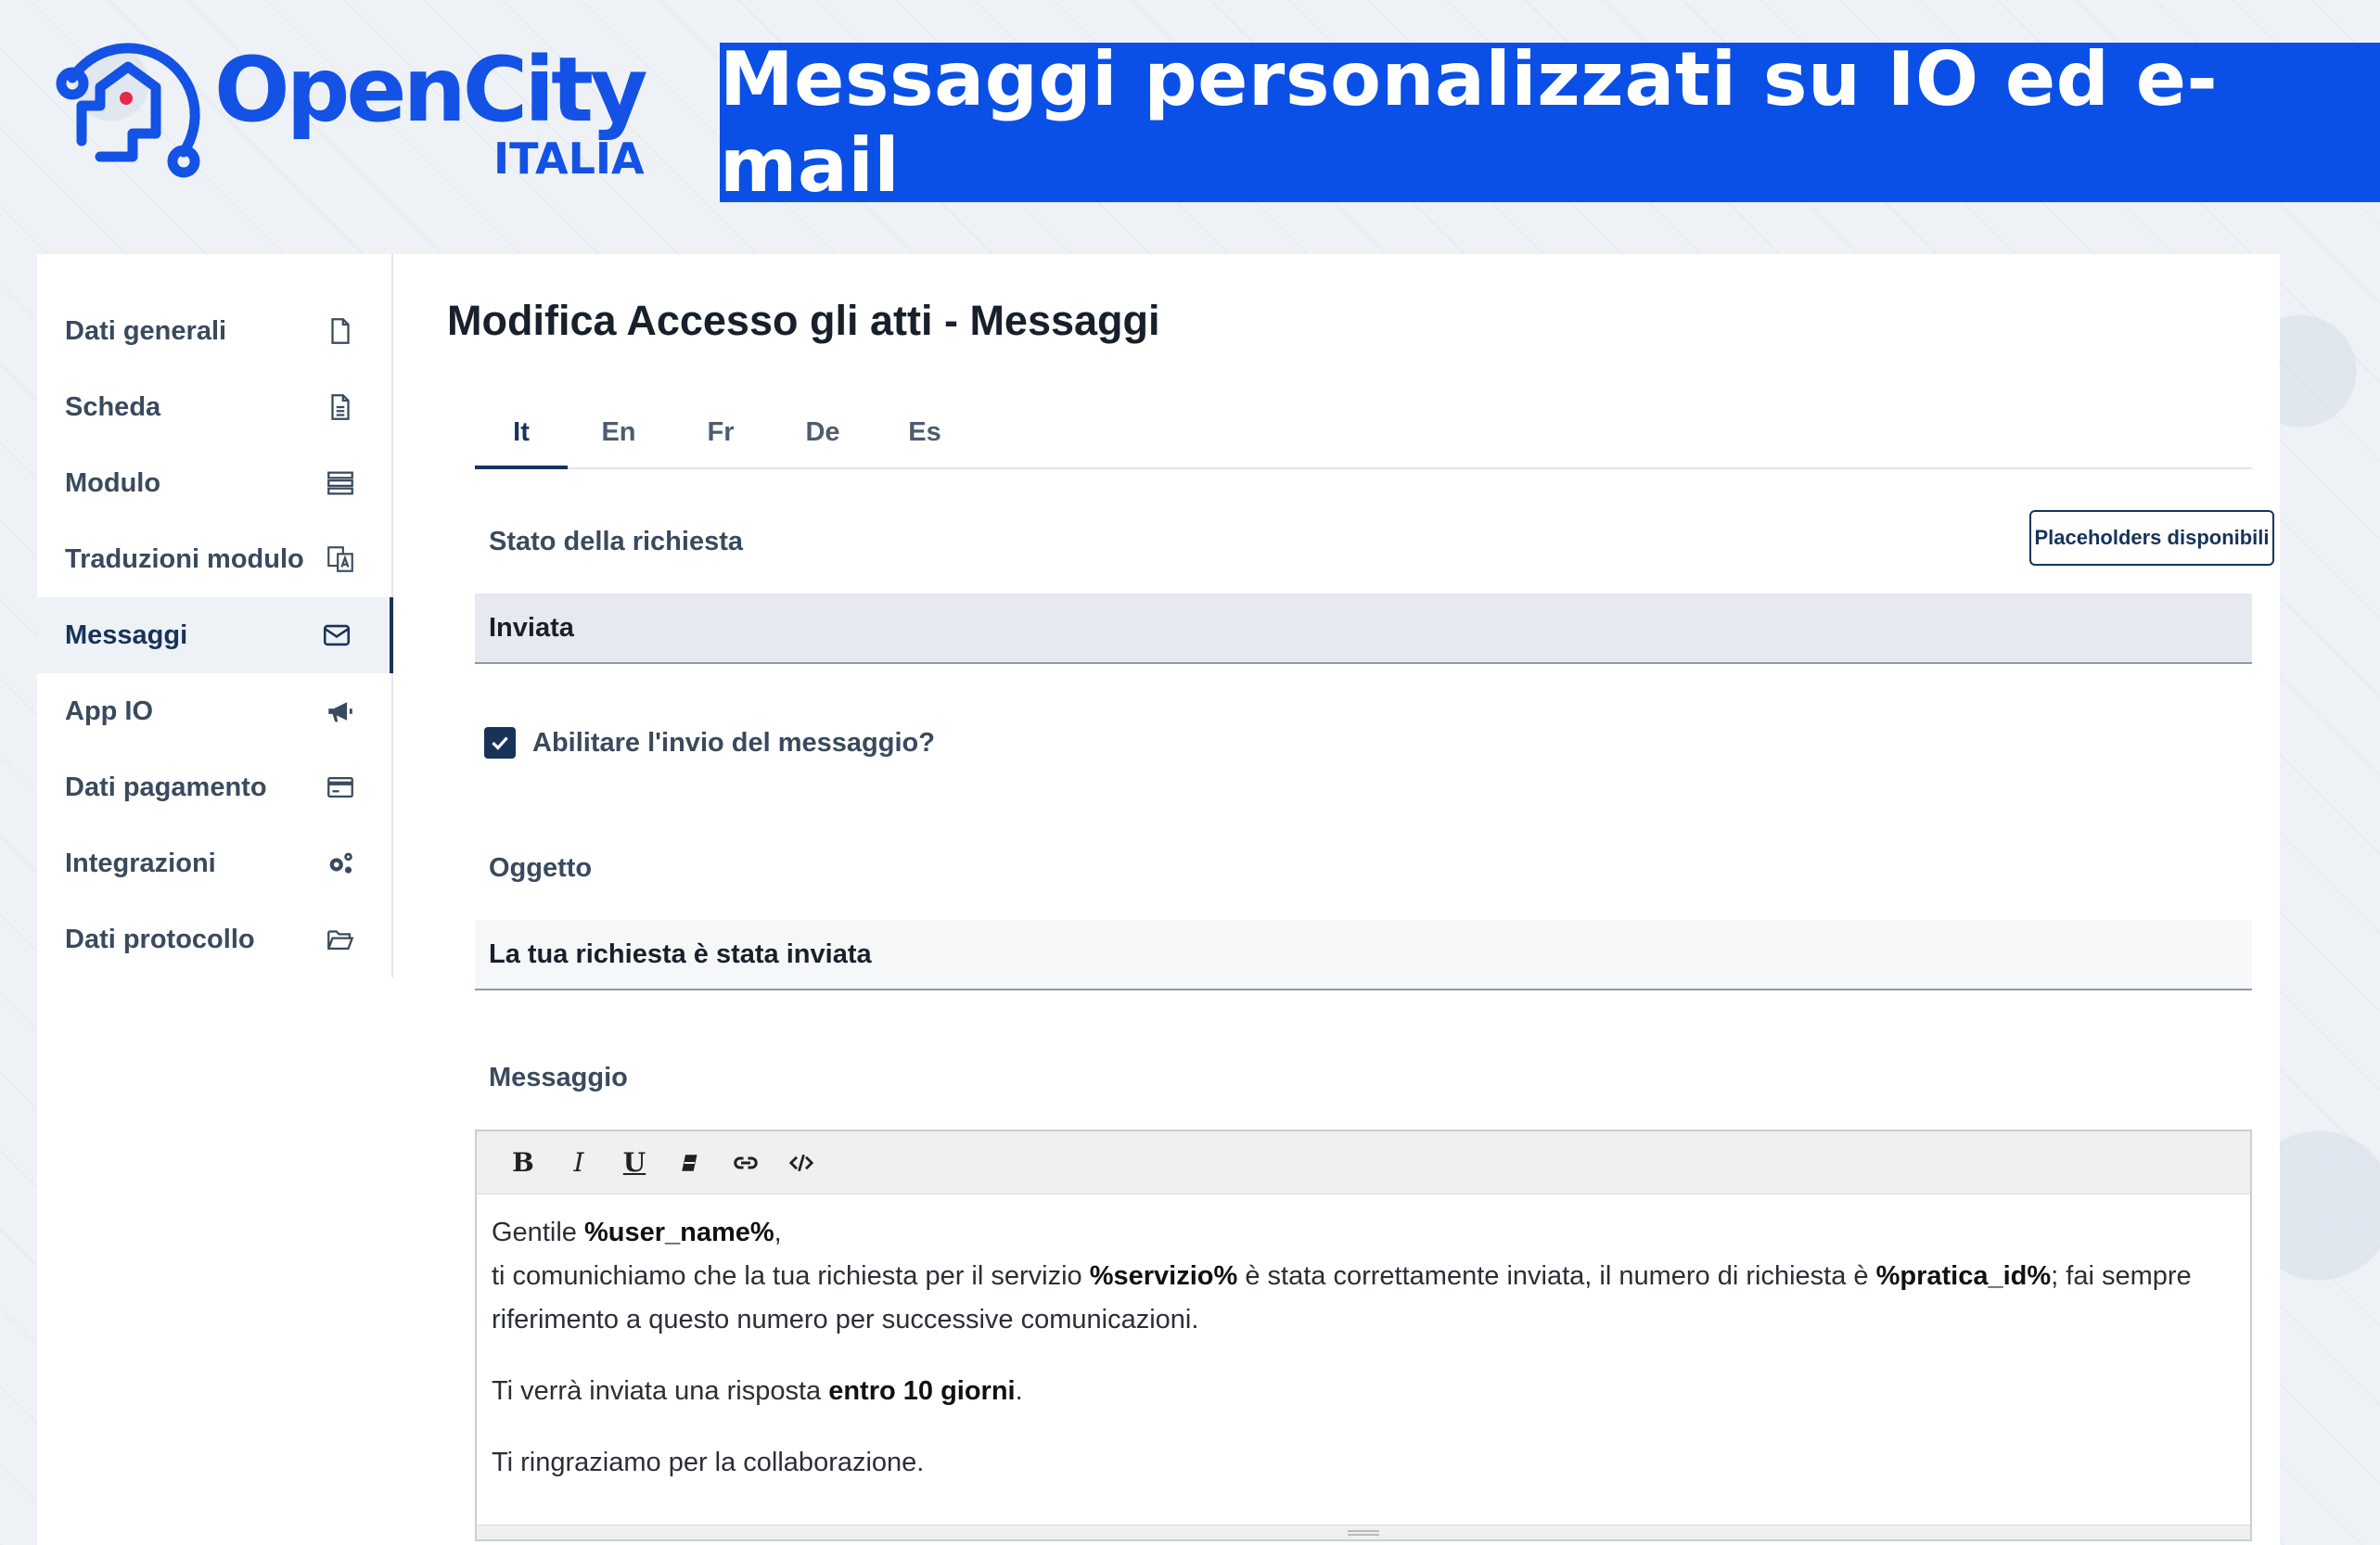 Image resolution: width=2380 pixels, height=1545 pixels. Describe the element at coordinates (336, 635) in the screenshot. I see `envelope-icon` at that location.